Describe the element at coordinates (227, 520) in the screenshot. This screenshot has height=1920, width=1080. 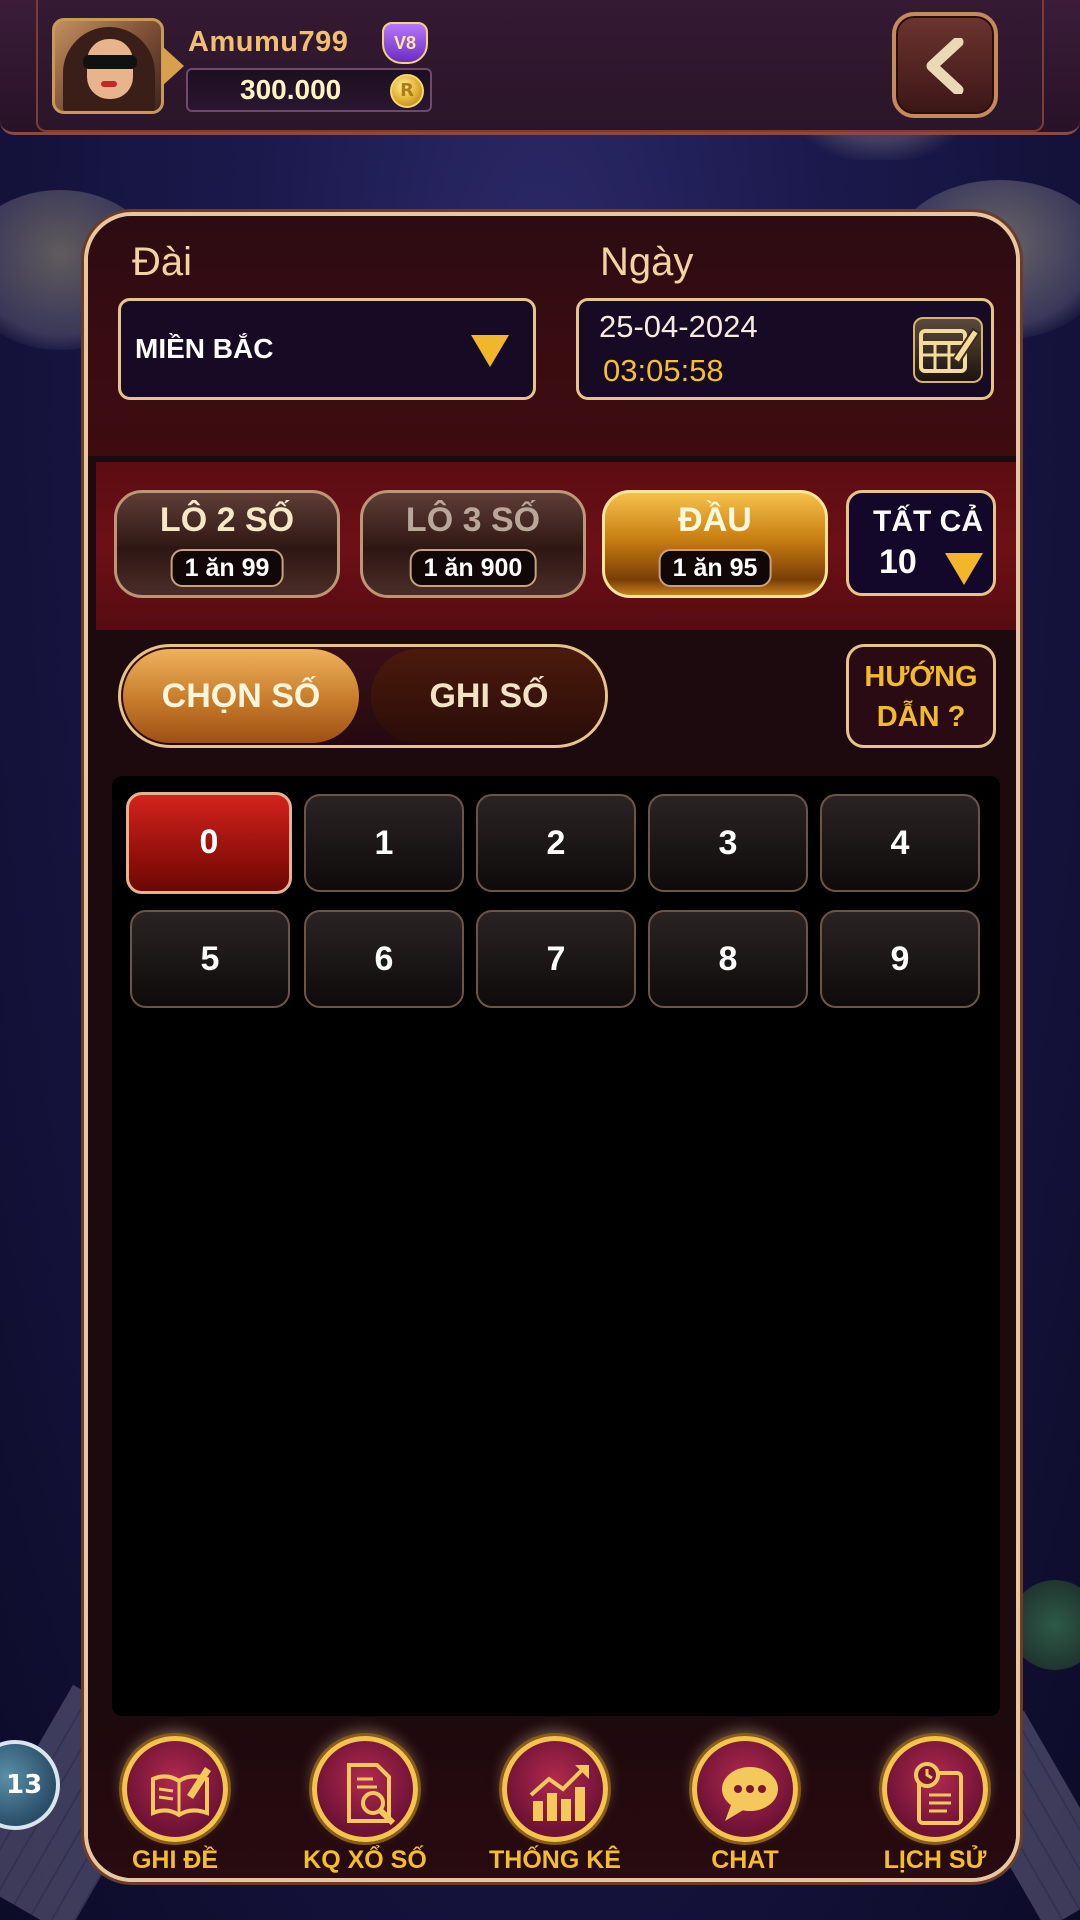
I see `bet-tab-title: LÔ 2 SỐ` at that location.